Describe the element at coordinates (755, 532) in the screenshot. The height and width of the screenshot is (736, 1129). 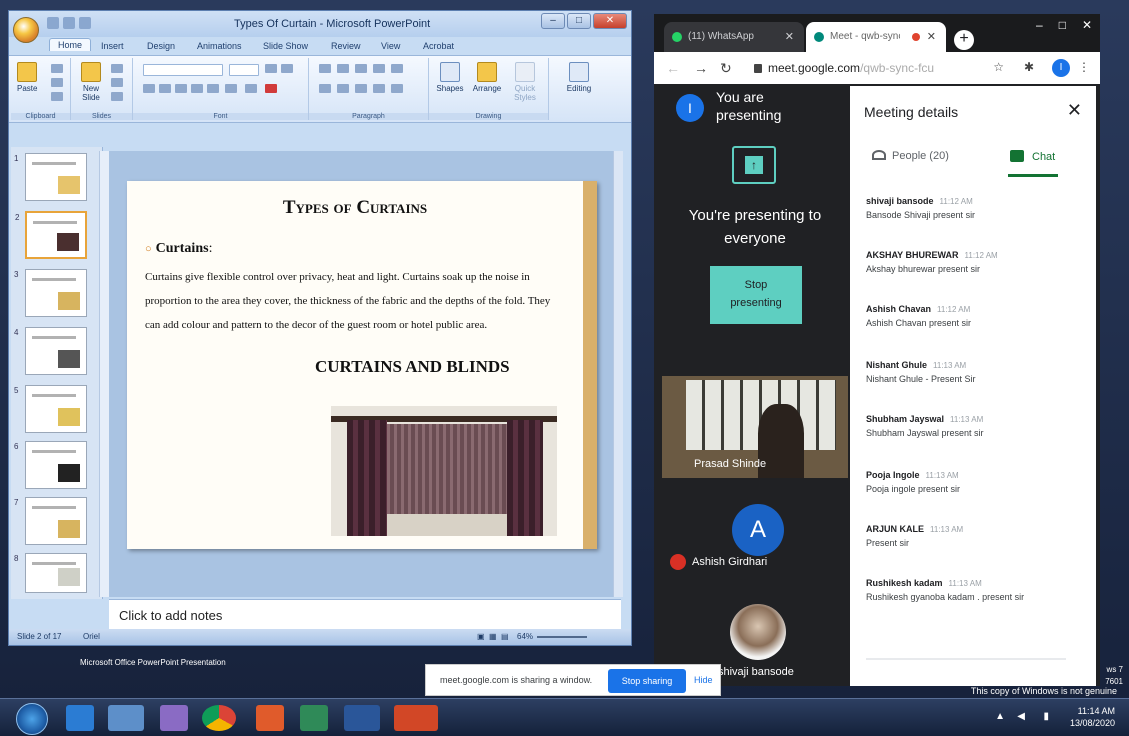
I see `participant-tile: A Ashish Girdhari` at that location.